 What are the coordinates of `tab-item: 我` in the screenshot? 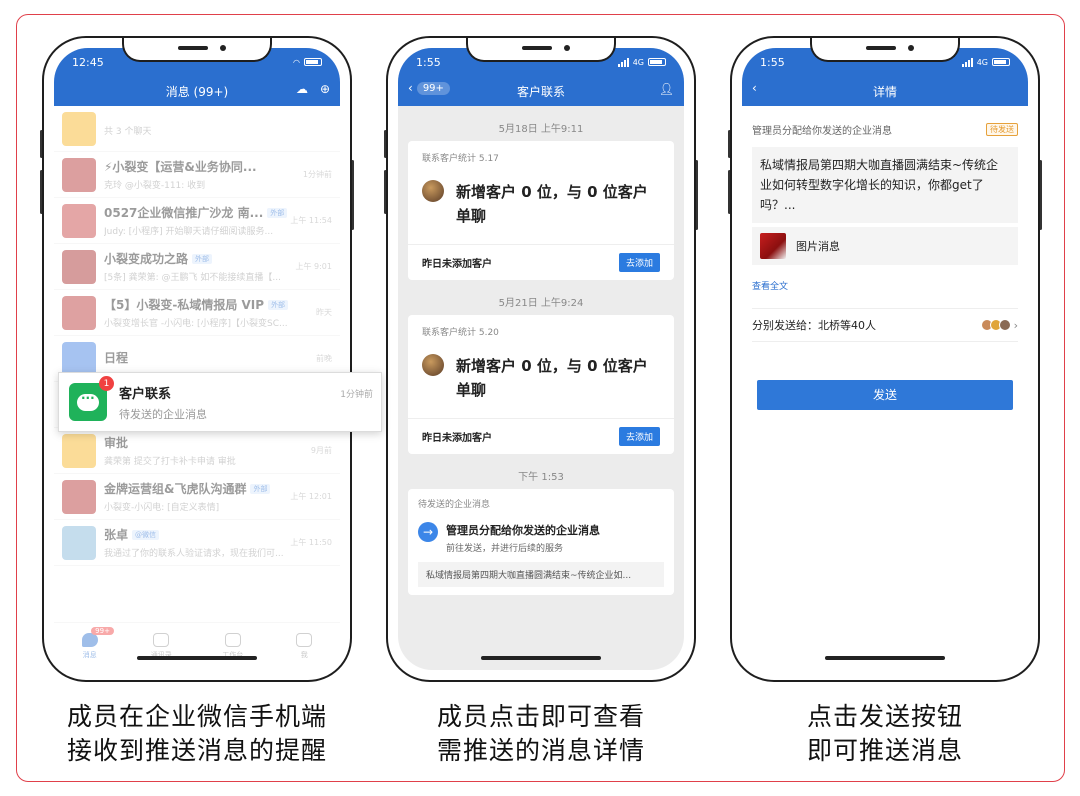 It's located at (305, 646).